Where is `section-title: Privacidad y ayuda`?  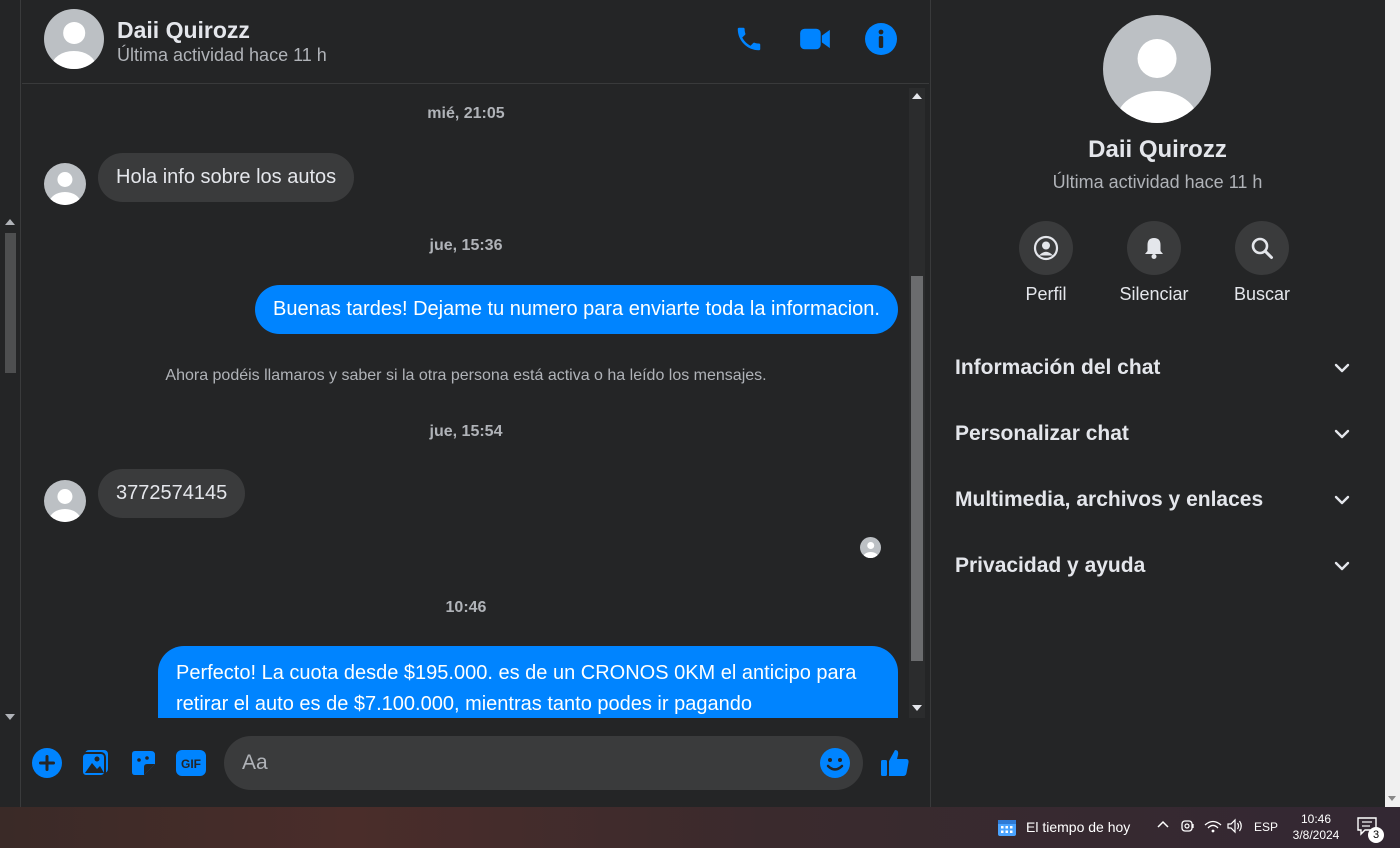
section-title: Privacidad y ayuda is located at coordinates (1050, 565).